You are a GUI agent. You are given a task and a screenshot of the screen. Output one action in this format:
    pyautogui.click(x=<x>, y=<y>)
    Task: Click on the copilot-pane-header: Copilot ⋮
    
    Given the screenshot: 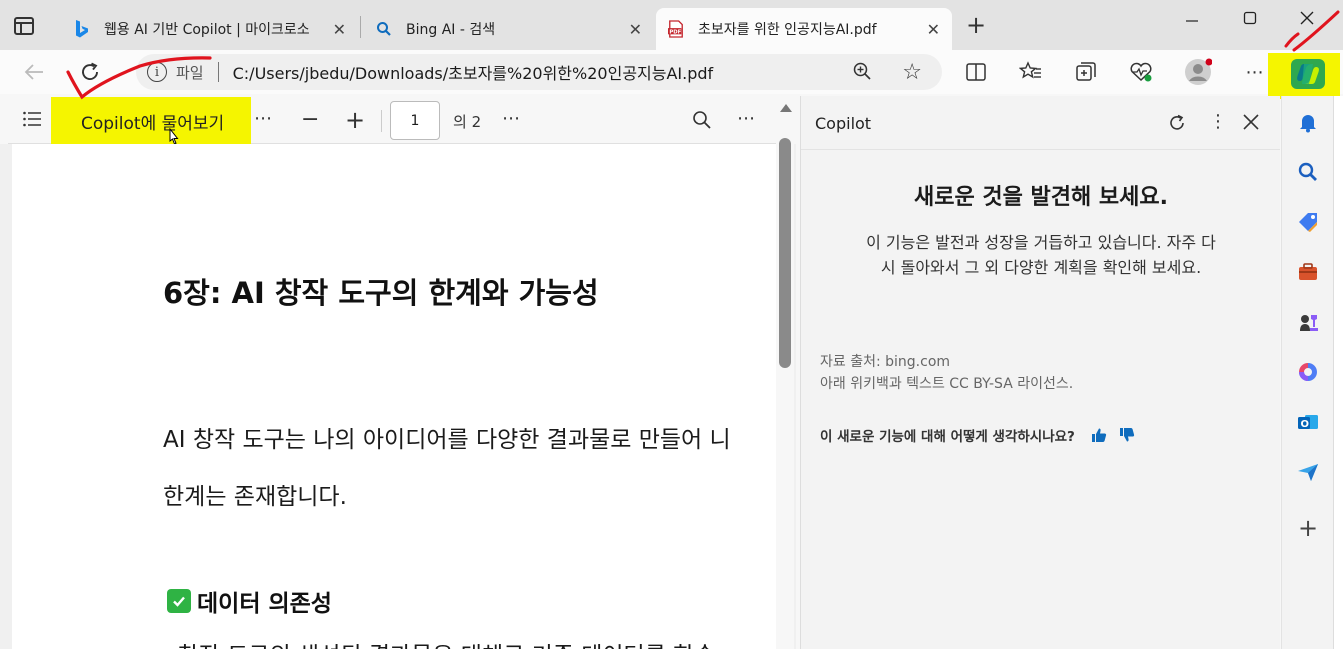 What is the action you would take?
    pyautogui.click(x=1040, y=123)
    